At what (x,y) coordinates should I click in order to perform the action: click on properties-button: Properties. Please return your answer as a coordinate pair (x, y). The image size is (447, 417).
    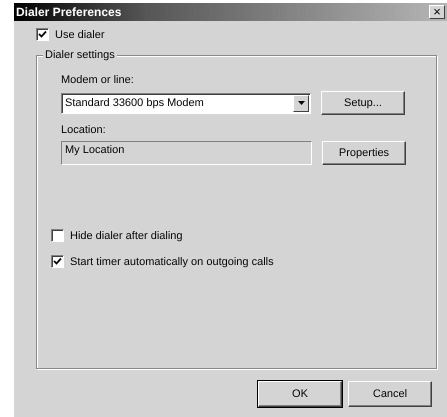
    Looking at the image, I should click on (364, 153).